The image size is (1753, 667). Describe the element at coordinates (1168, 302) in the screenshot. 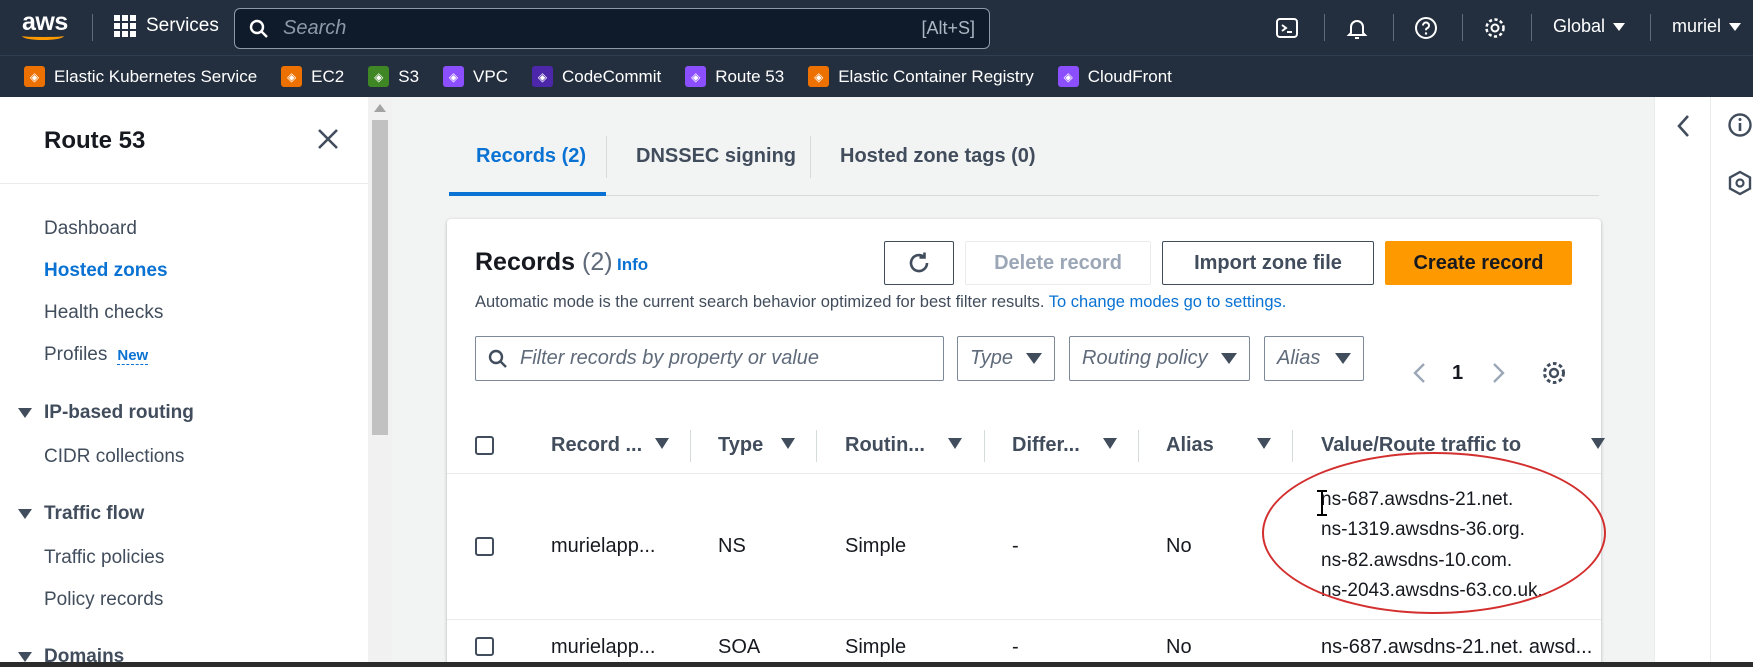

I see `settings-link: To change modes go to settings.` at that location.